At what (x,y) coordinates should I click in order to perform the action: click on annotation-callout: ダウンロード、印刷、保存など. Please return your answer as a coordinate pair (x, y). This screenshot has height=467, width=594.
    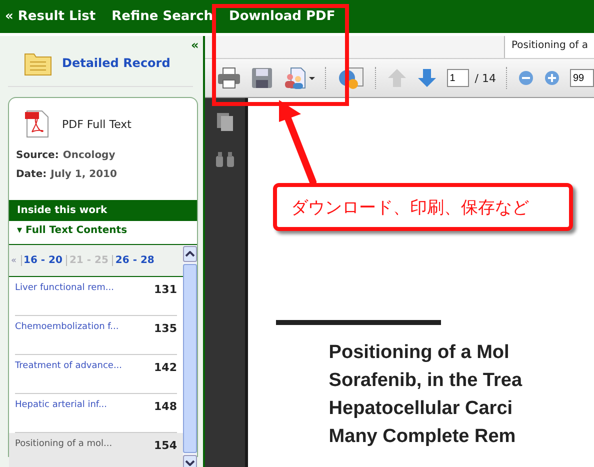
    Looking at the image, I should click on (423, 207).